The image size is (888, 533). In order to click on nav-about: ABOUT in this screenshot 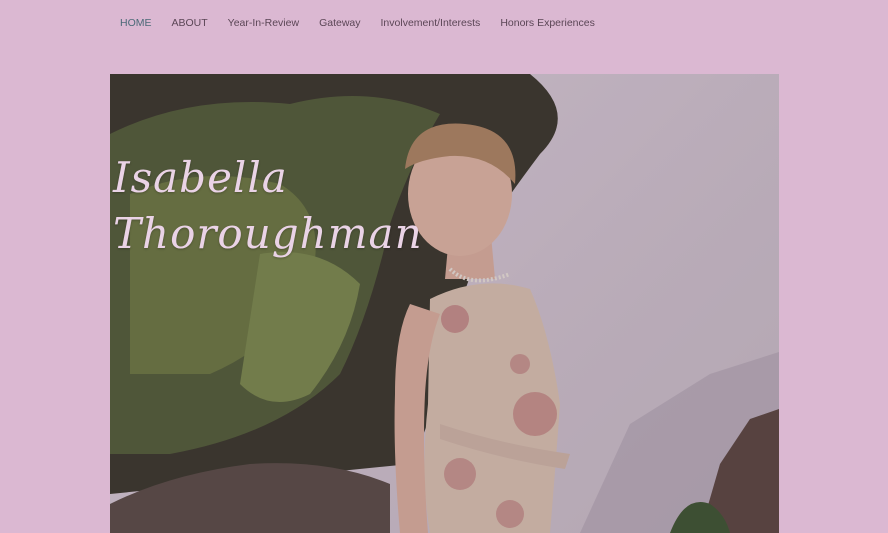, I will do `click(190, 24)`.